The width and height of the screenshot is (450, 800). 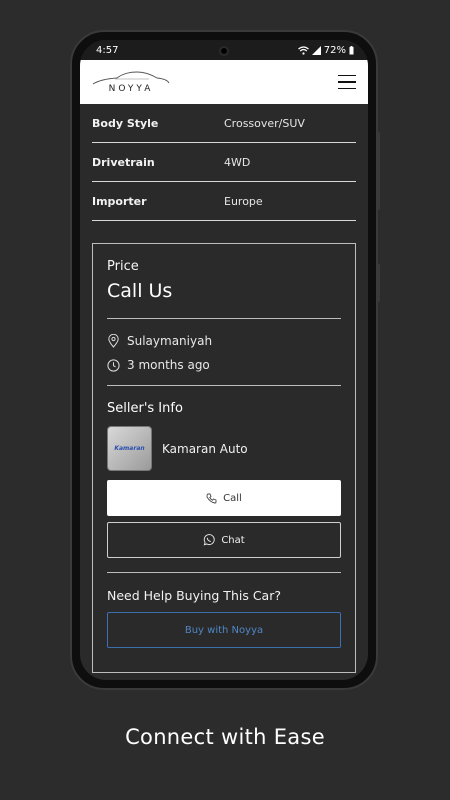 I want to click on chat-button: Chat, so click(x=224, y=540).